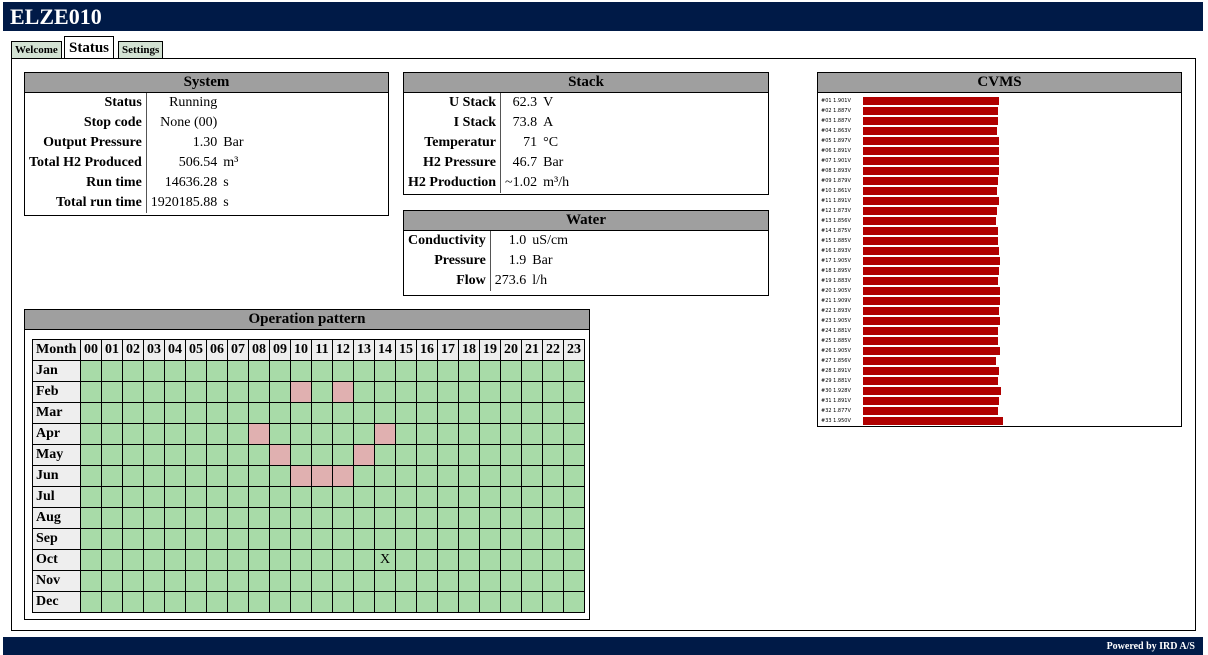 This screenshot has height=655, width=1208. What do you see at coordinates (36, 50) in the screenshot?
I see `tab-welcome: Welcome` at bounding box center [36, 50].